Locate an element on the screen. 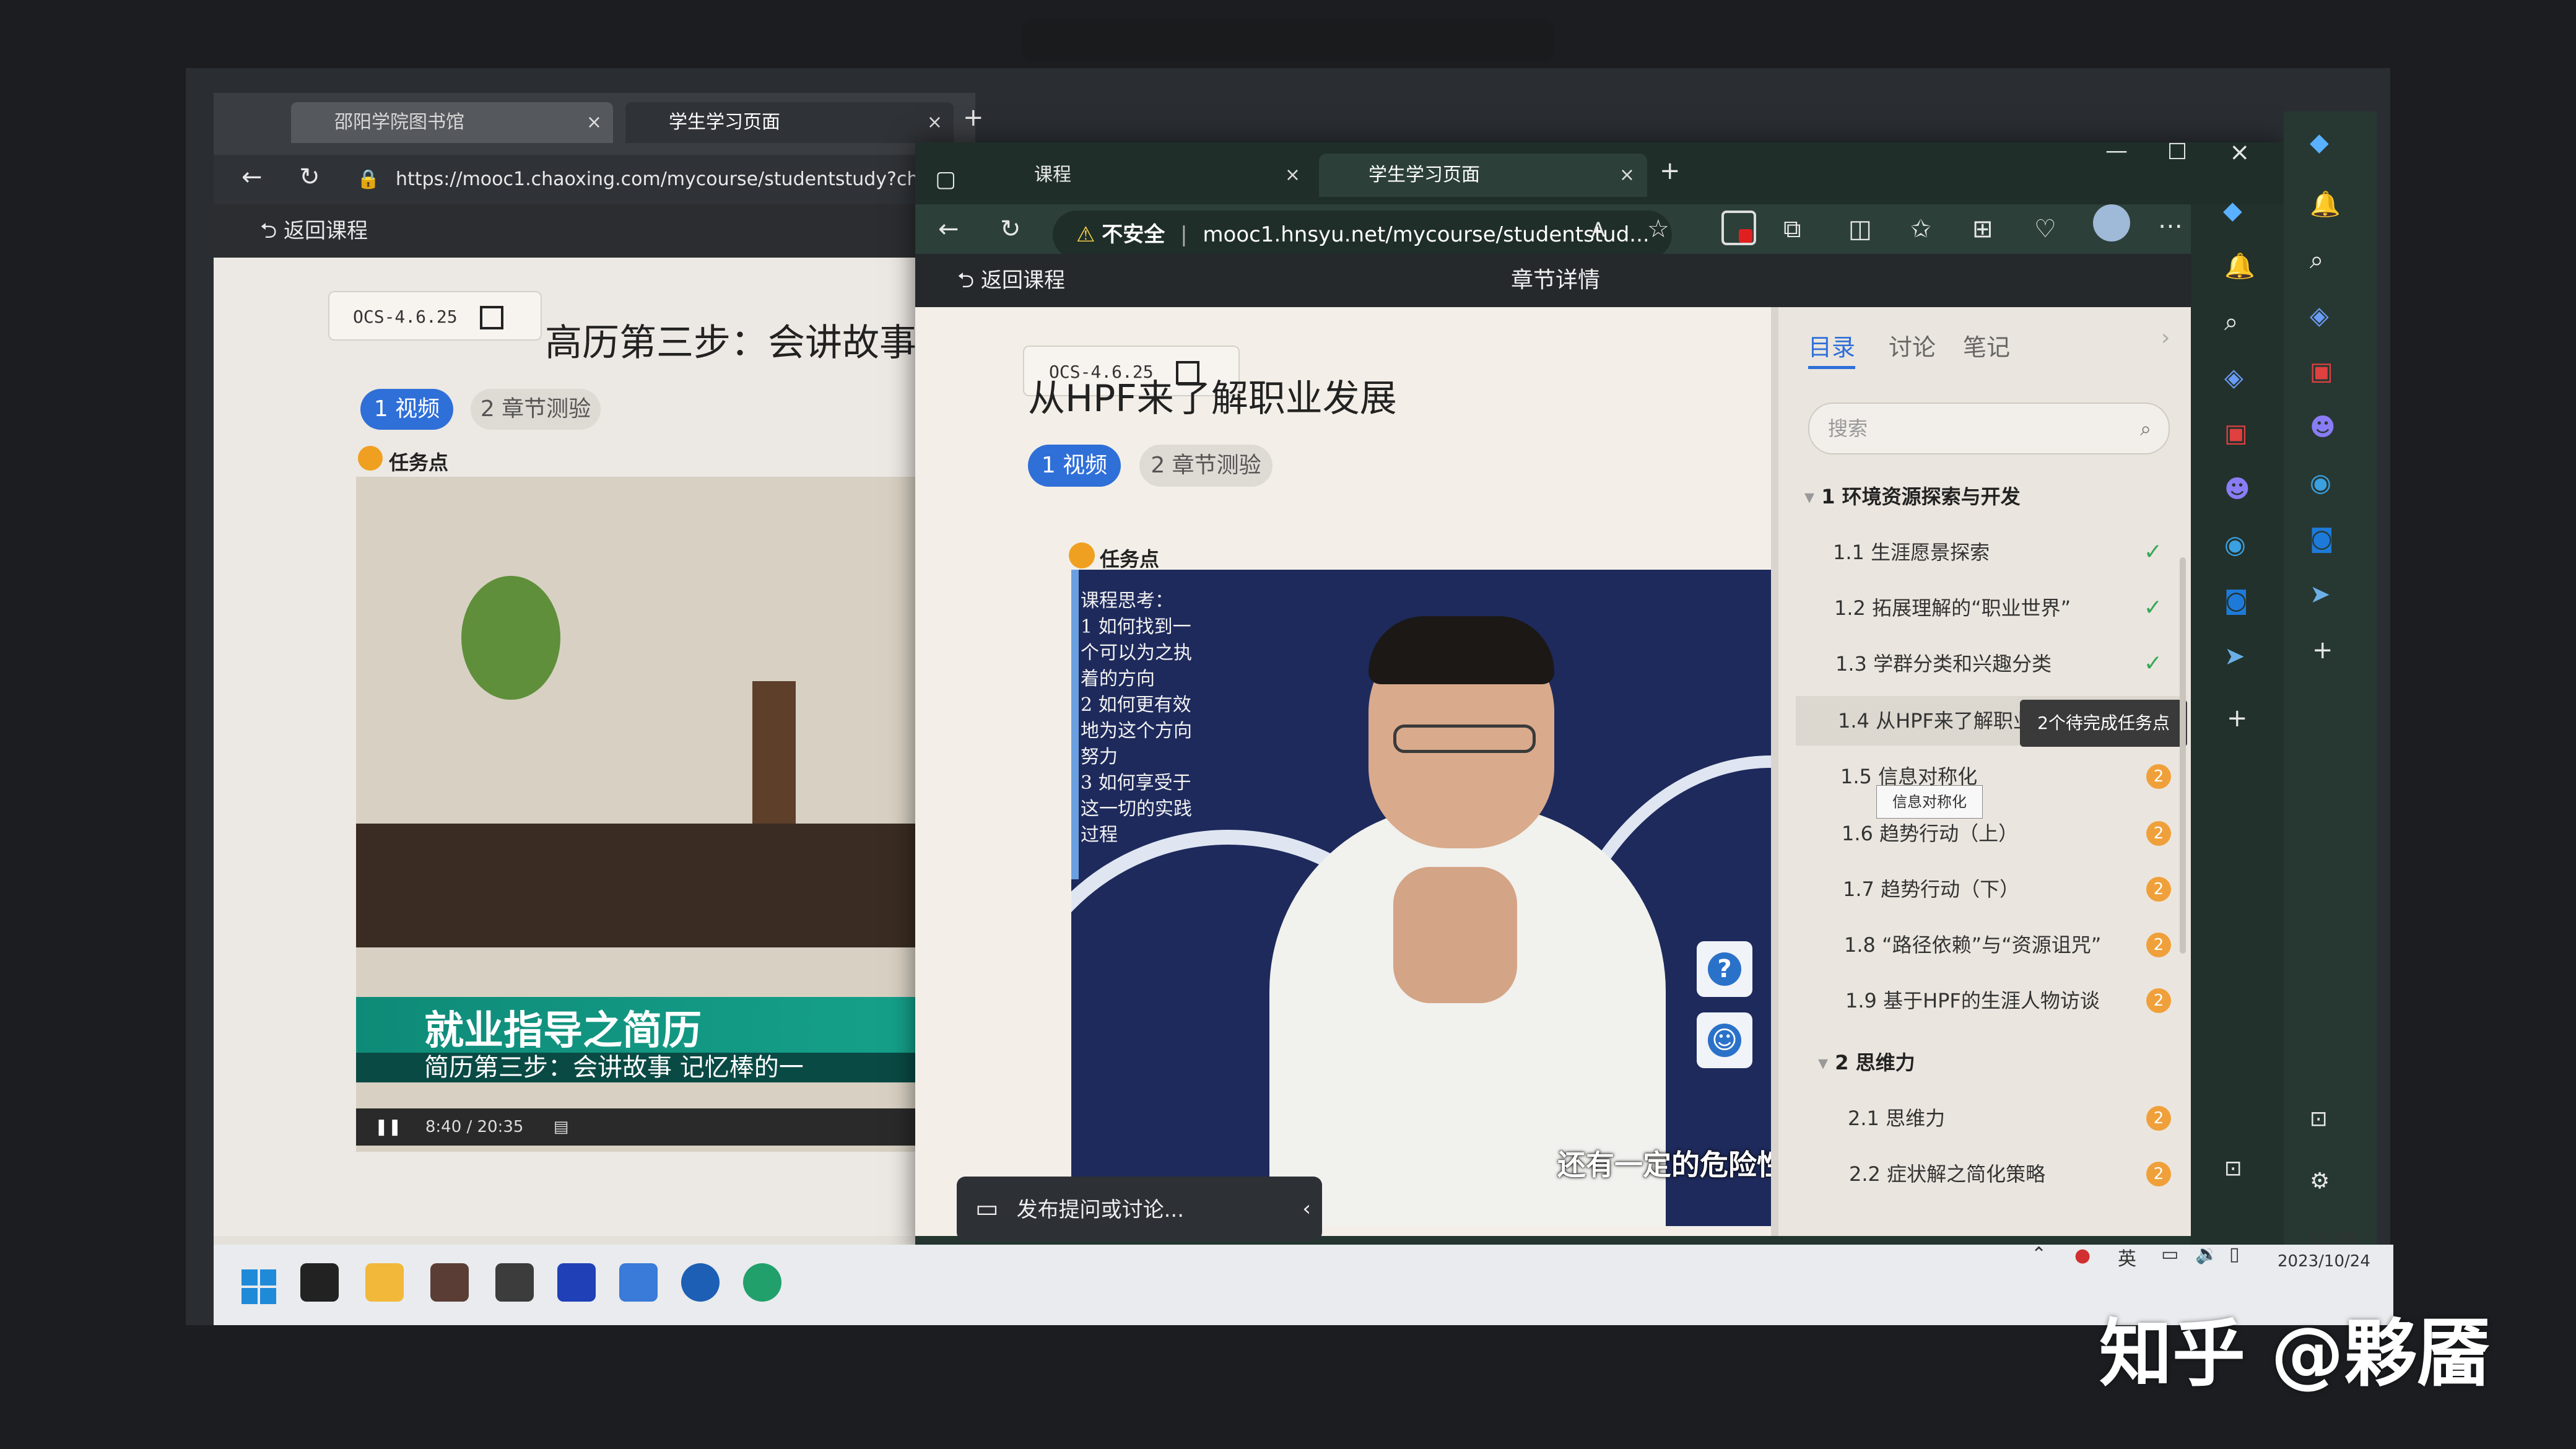 The image size is (2576, 1449). app-m-icon is located at coordinates (576, 1282).